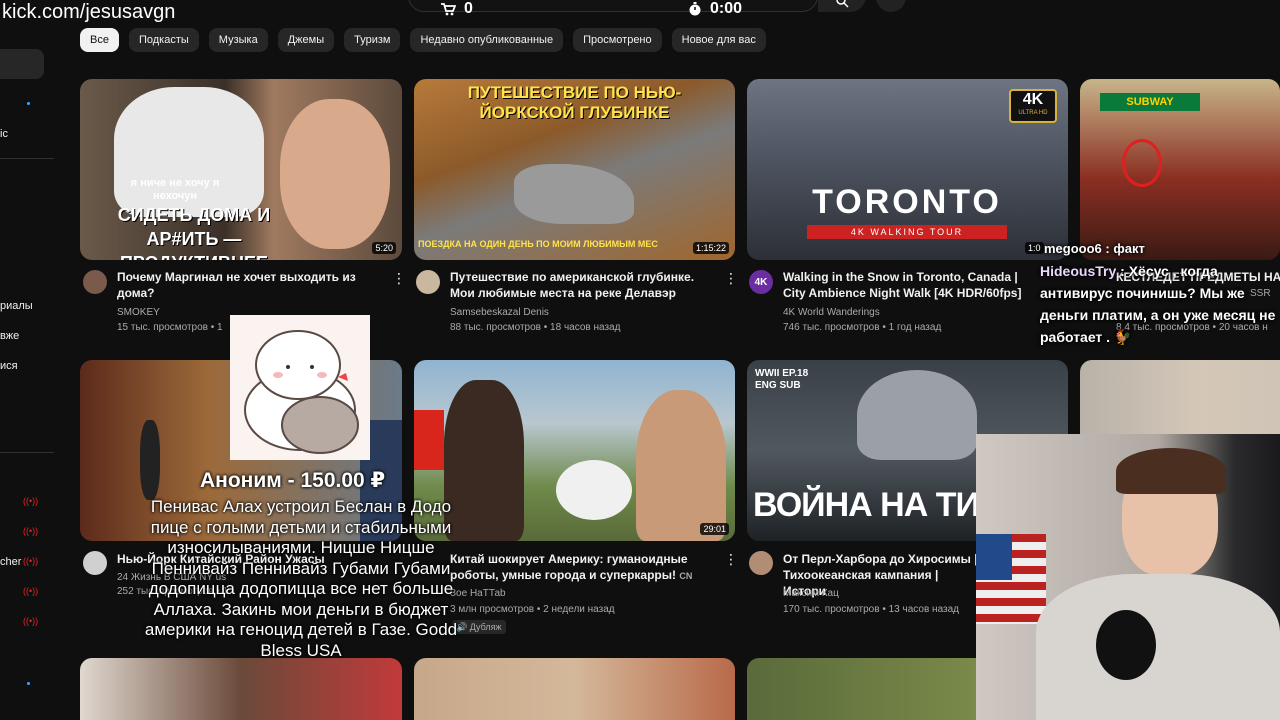 The image size is (1280, 720). What do you see at coordinates (1160, 249) in the screenshot?
I see `chat-message: megooo6 : факт` at bounding box center [1160, 249].